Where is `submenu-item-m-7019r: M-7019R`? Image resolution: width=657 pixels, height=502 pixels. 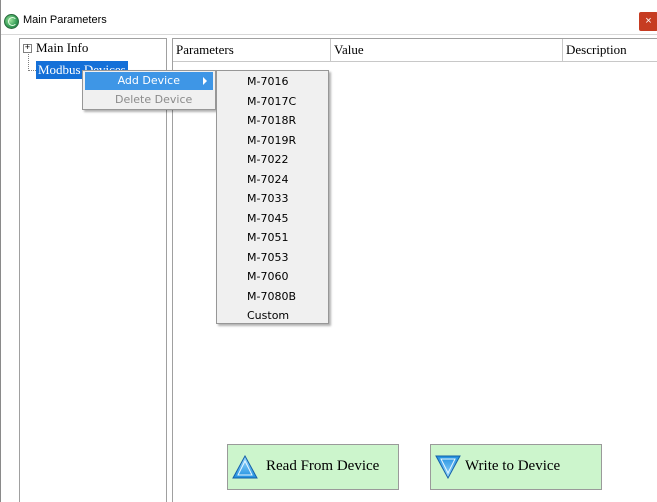
submenu-item-m-7019r: M-7019R is located at coordinates (272, 140).